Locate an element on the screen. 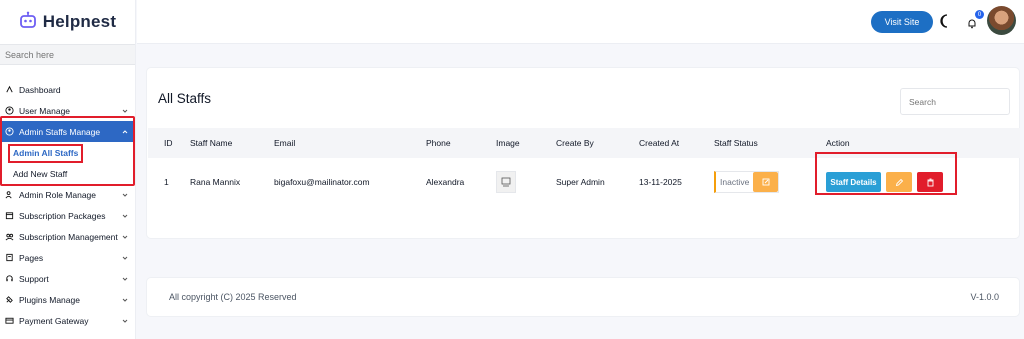 The image size is (1024, 339). sidebar-item-label: Support is located at coordinates (34, 278).